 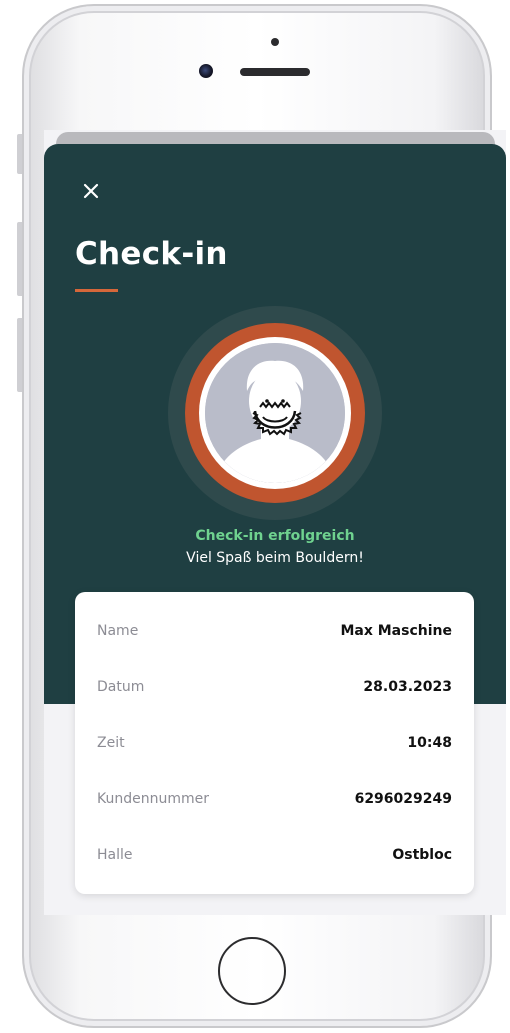 I want to click on detail-value: 10:48, so click(x=429, y=743).